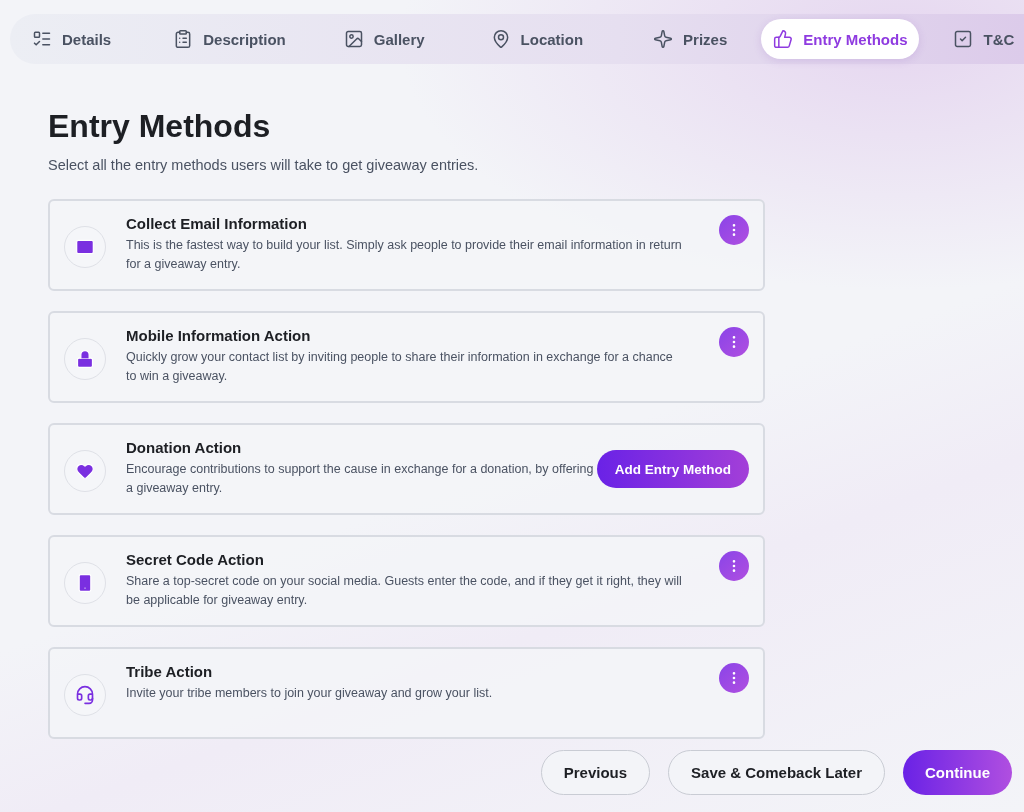 The image size is (1024, 812). Describe the element at coordinates (783, 39) in the screenshot. I see `thumbs-up-icon` at that location.